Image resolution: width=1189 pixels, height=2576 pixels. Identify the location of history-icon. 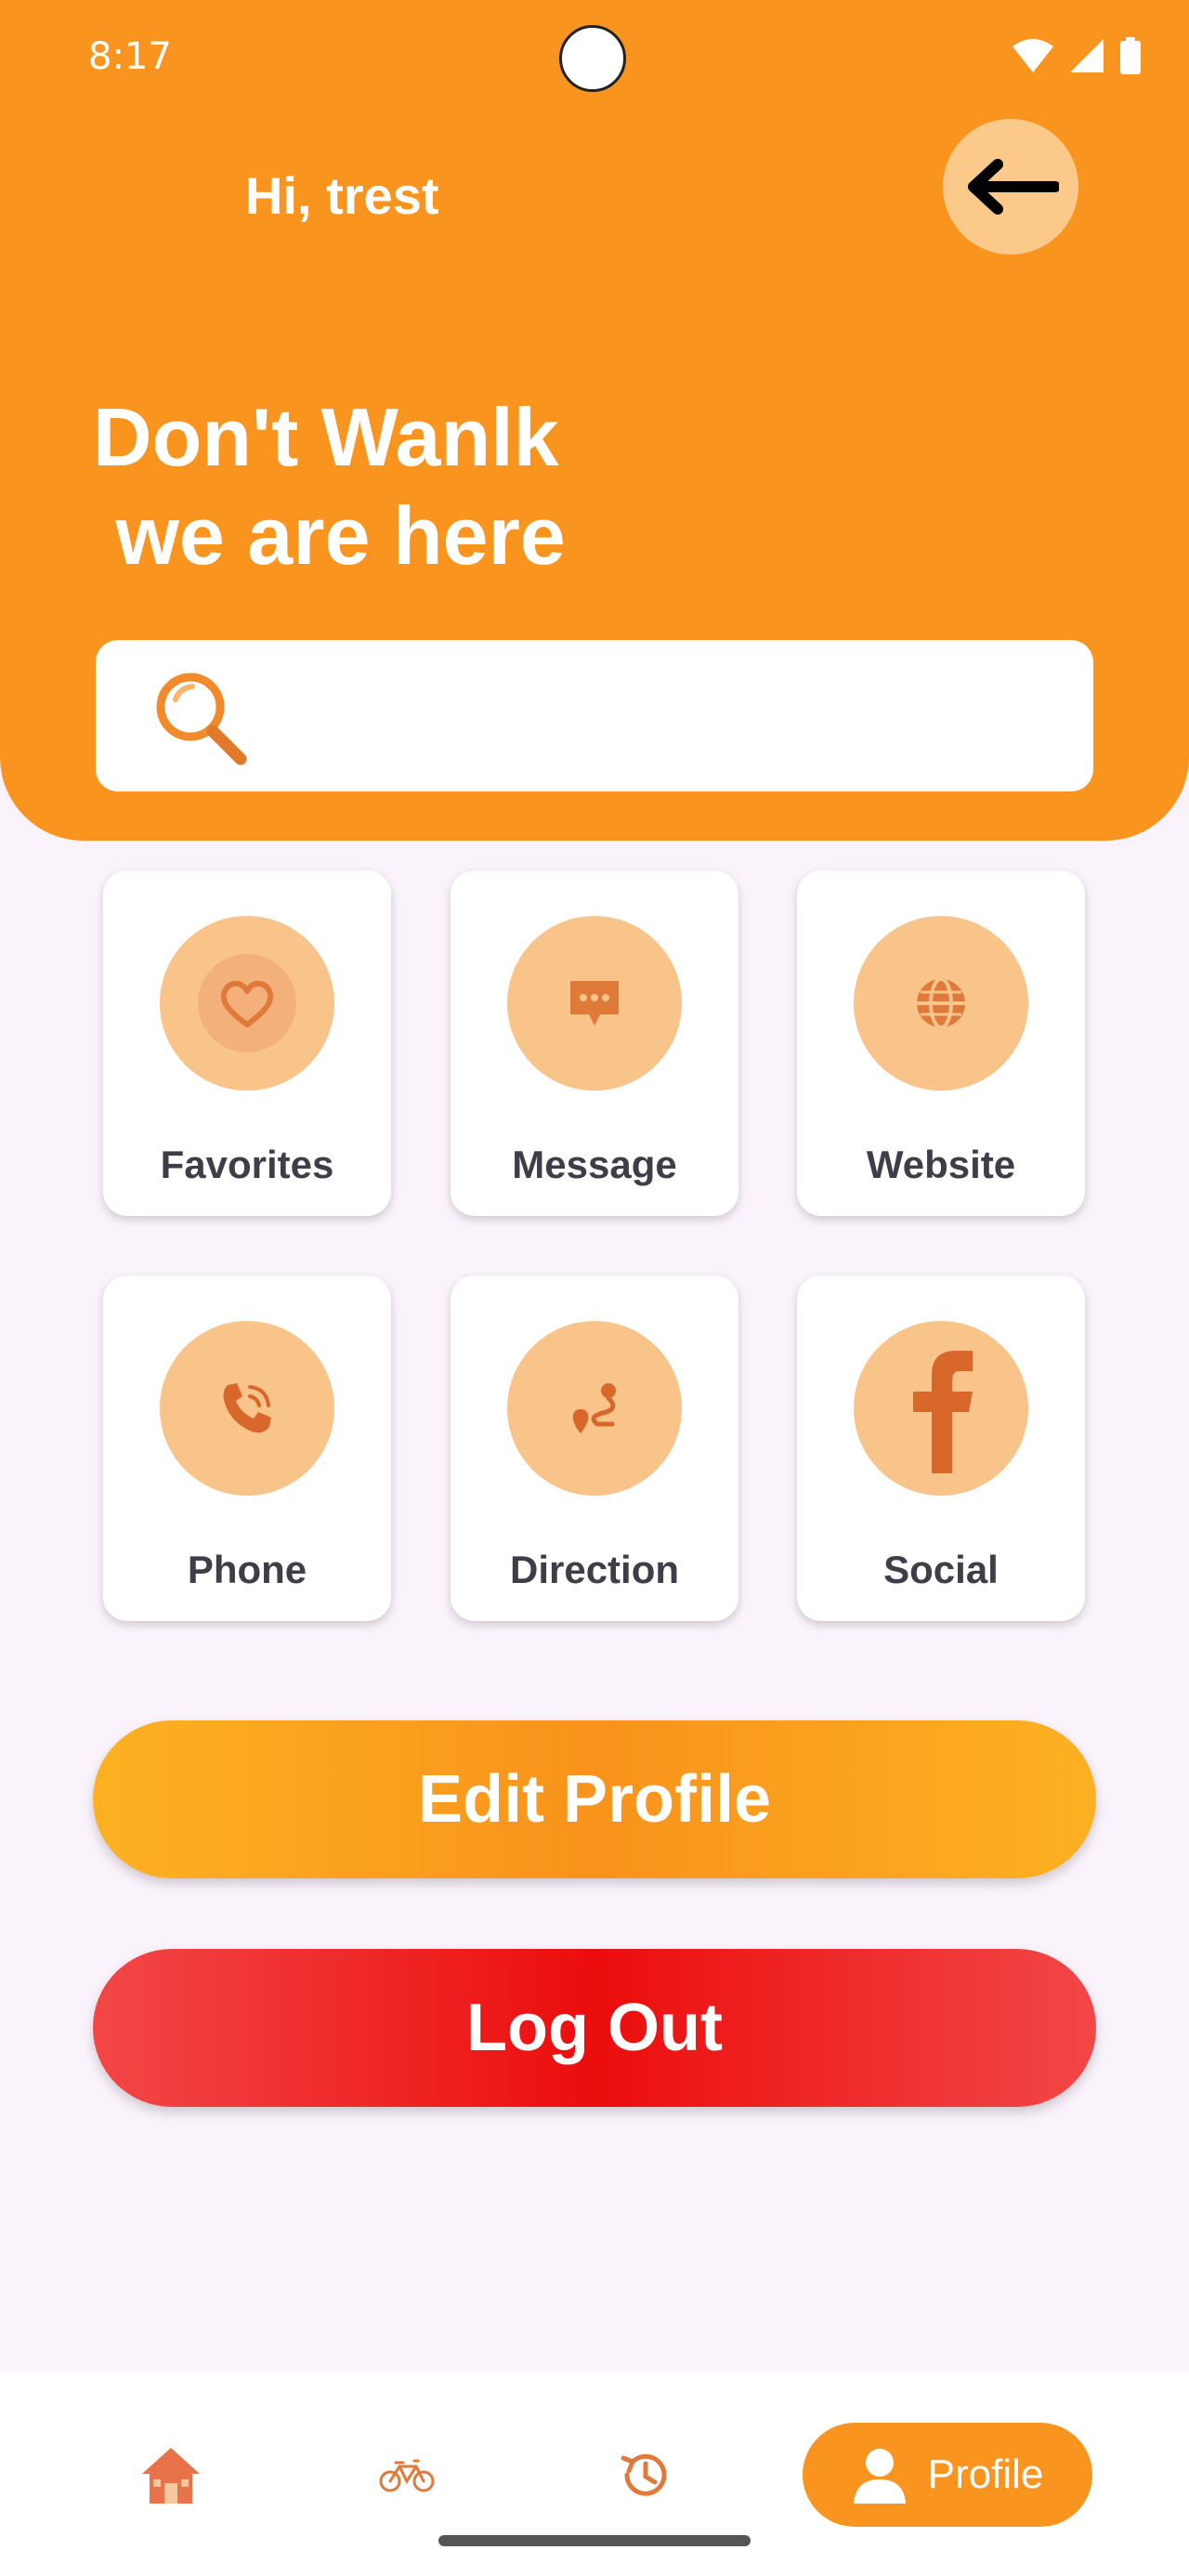
(644, 2474).